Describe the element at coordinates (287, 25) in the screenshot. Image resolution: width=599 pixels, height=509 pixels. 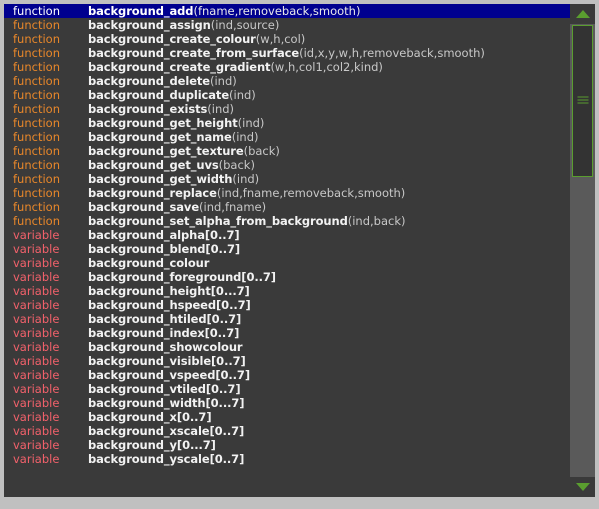
I see `autocomplete-item: function background_assign(ind,source)` at that location.